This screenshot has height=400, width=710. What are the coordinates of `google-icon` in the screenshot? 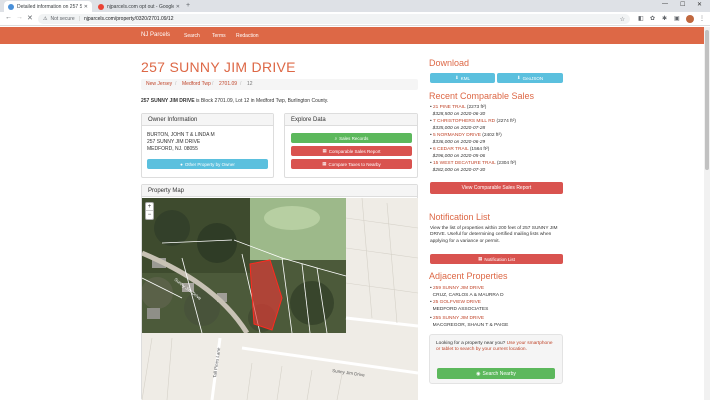 It's located at (101, 6).